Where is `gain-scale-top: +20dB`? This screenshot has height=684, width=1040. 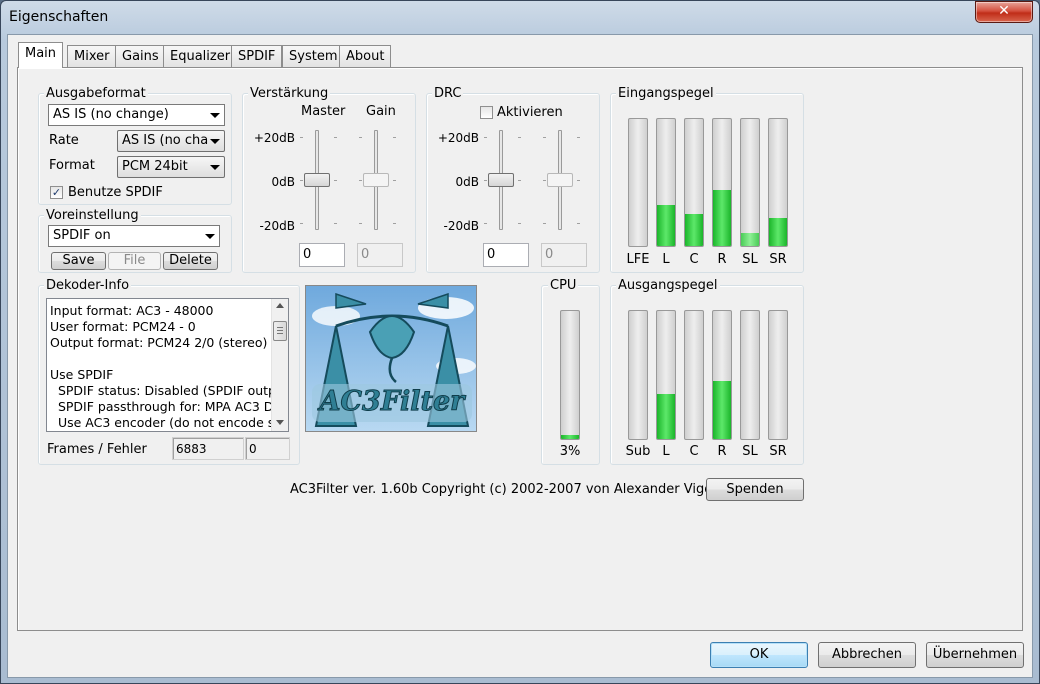
gain-scale-top: +20dB is located at coordinates (274, 138).